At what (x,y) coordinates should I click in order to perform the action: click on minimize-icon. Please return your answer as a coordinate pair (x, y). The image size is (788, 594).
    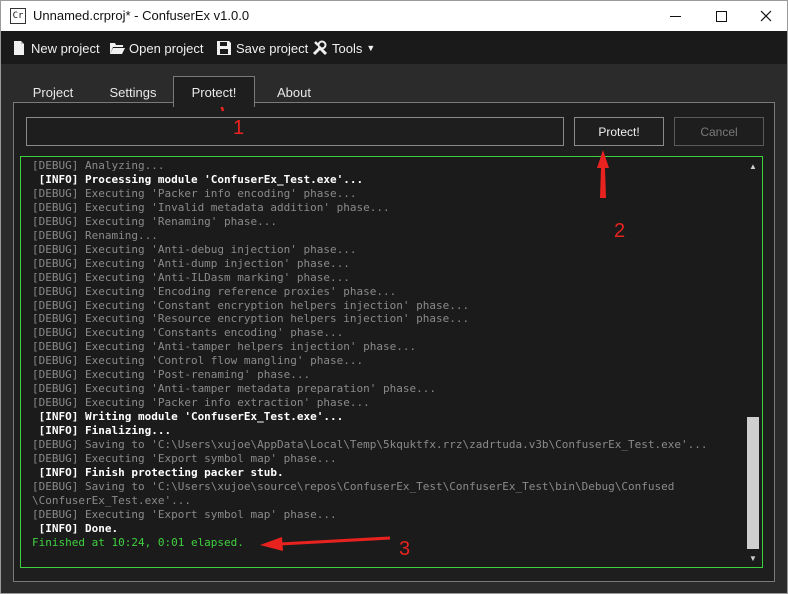
    Looking at the image, I should click on (675, 16).